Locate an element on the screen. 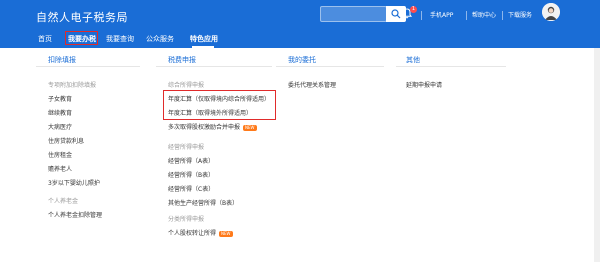  avatar-icon is located at coordinates (551, 12).